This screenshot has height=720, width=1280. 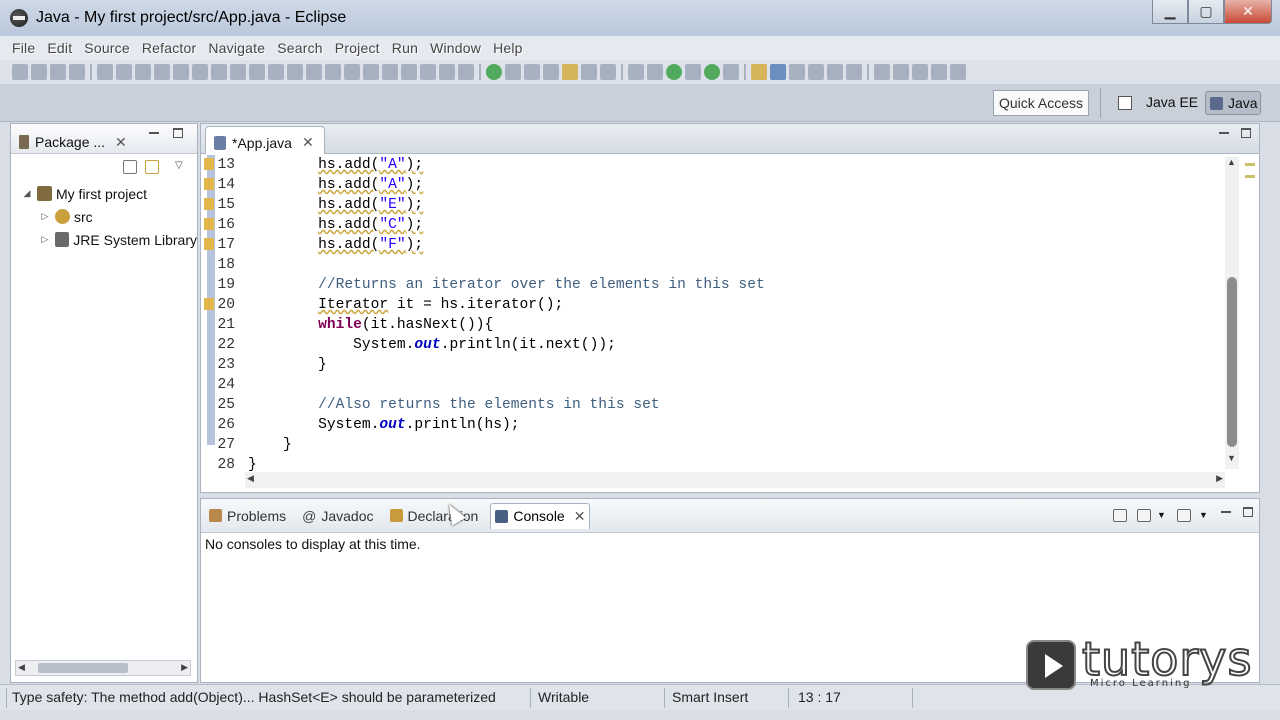 What do you see at coordinates (540, 515) in the screenshot?
I see `tab-console: Console ✕` at bounding box center [540, 515].